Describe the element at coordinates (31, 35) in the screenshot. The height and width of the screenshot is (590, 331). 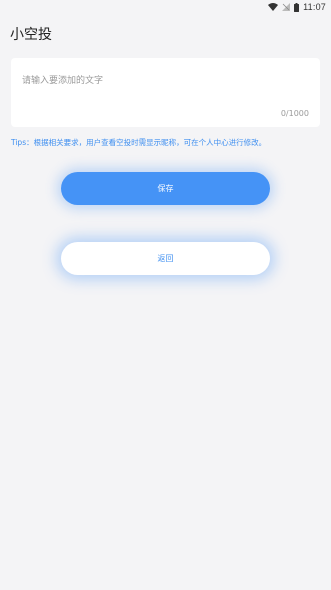
I see `page-title: 小空投` at that location.